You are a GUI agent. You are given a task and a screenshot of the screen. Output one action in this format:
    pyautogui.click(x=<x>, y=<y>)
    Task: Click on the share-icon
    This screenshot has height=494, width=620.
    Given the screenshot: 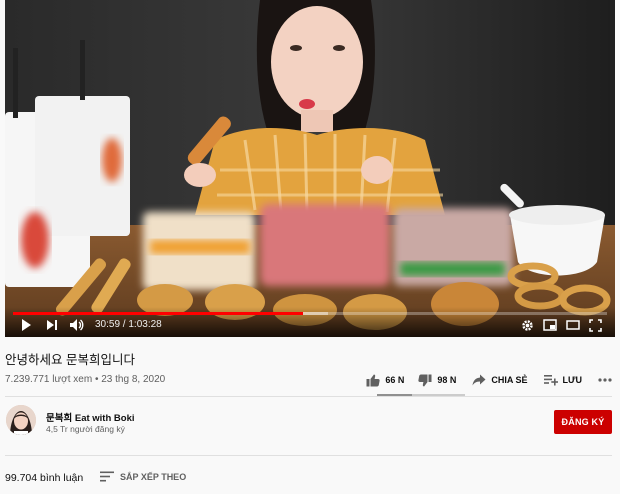 What is the action you would take?
    pyautogui.click(x=479, y=380)
    